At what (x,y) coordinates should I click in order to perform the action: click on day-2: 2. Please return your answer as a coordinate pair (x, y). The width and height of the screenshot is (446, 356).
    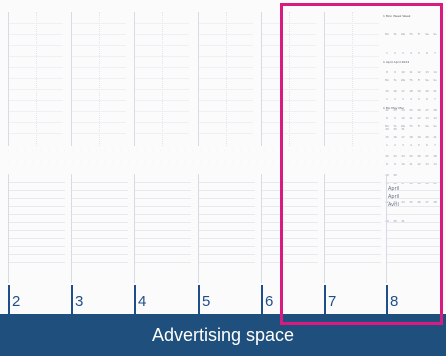
    Looking at the image, I should click on (38, 300).